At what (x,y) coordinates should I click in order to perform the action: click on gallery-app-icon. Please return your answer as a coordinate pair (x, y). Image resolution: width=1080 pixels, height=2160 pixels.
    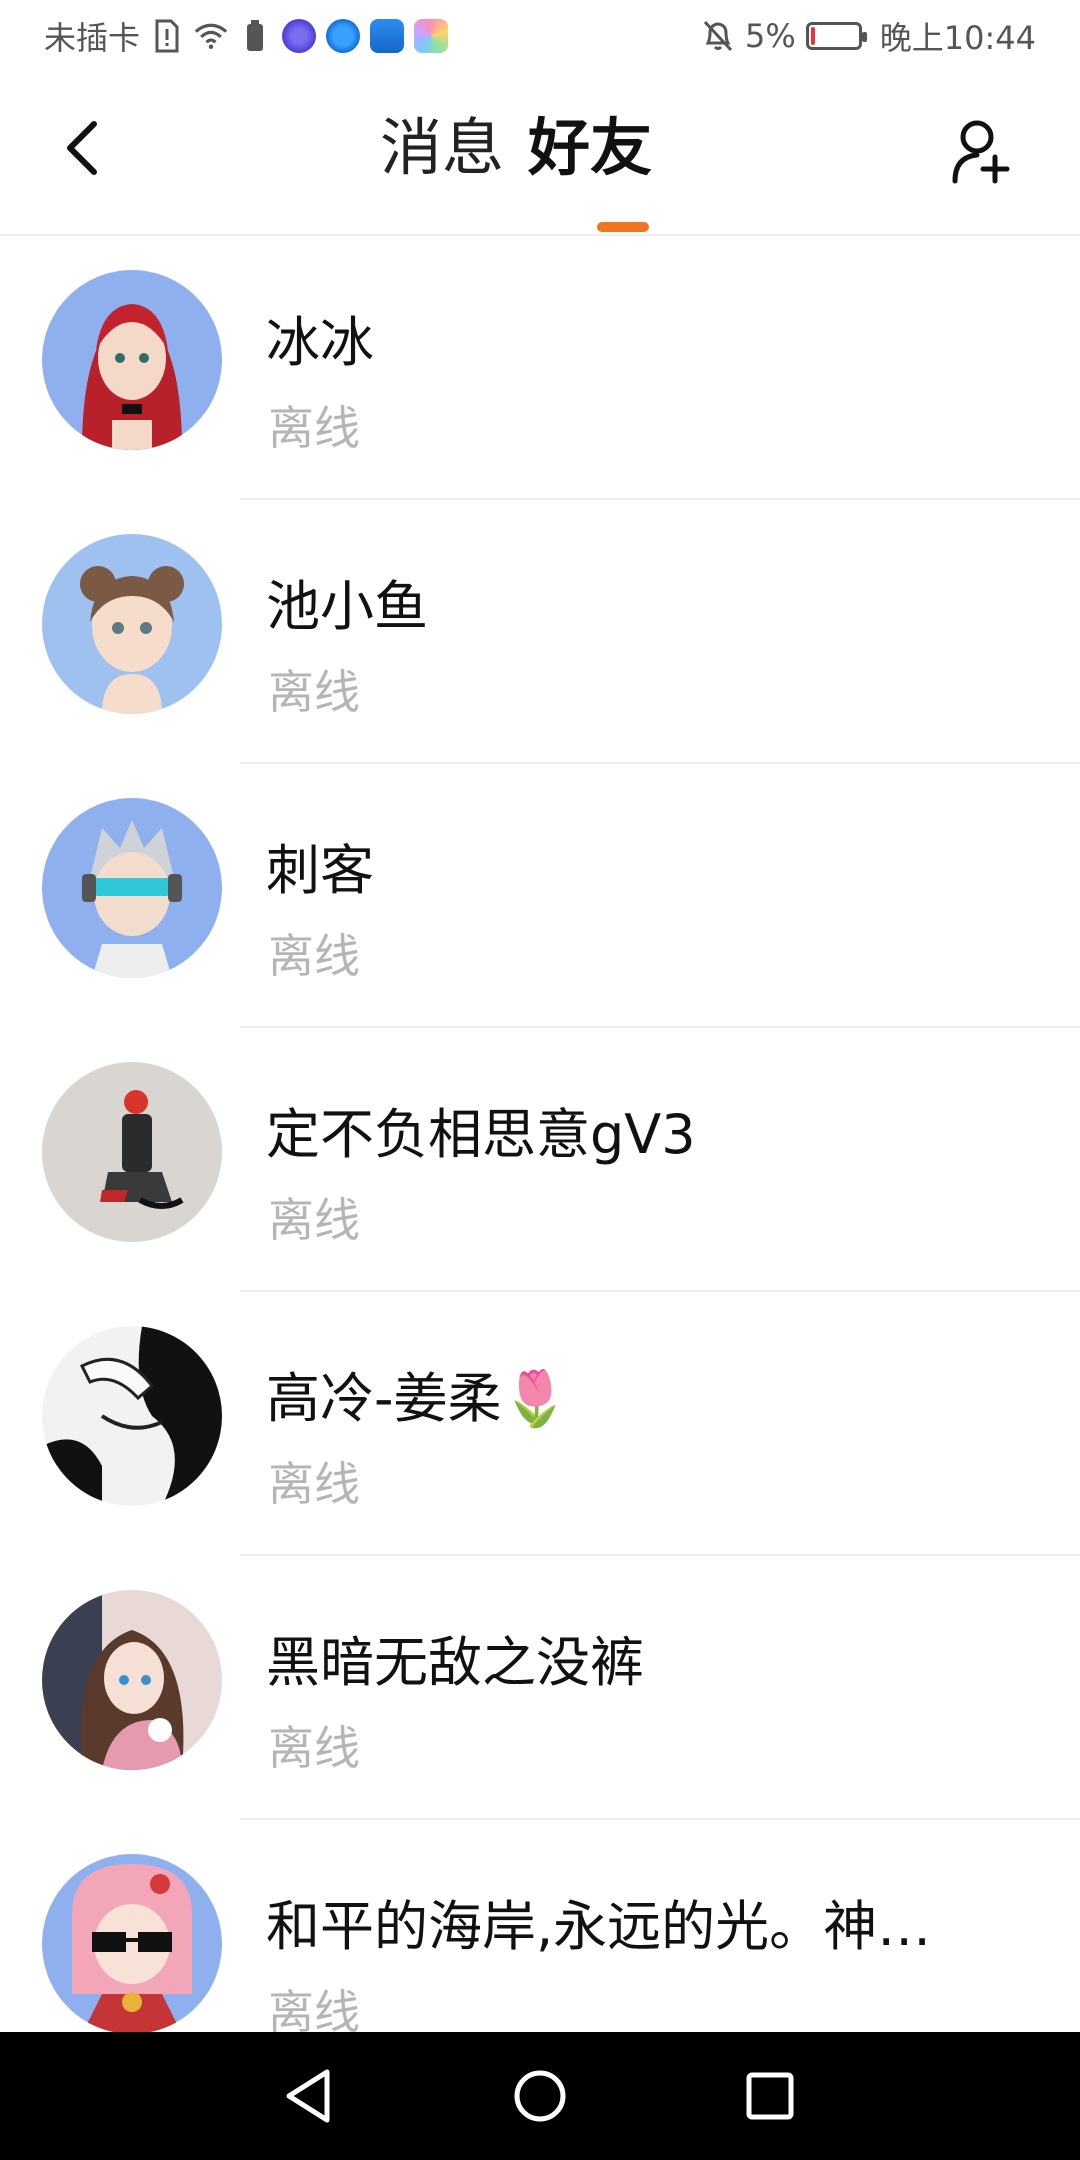
    Looking at the image, I should click on (431, 36).